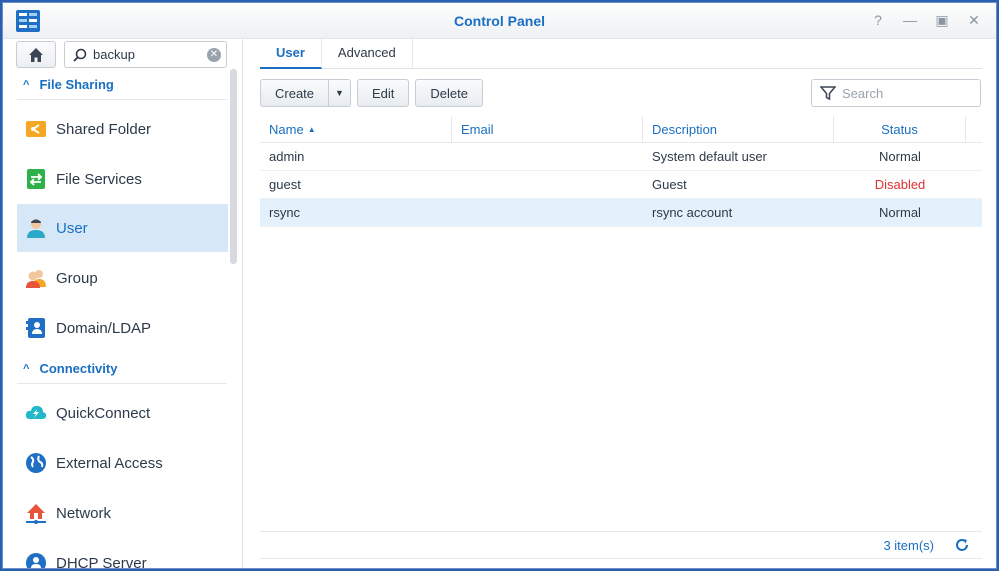 Image resolution: width=999 pixels, height=571 pixels. Describe the element at coordinates (122, 513) in the screenshot. I see `sidebar-item-network: Network` at that location.